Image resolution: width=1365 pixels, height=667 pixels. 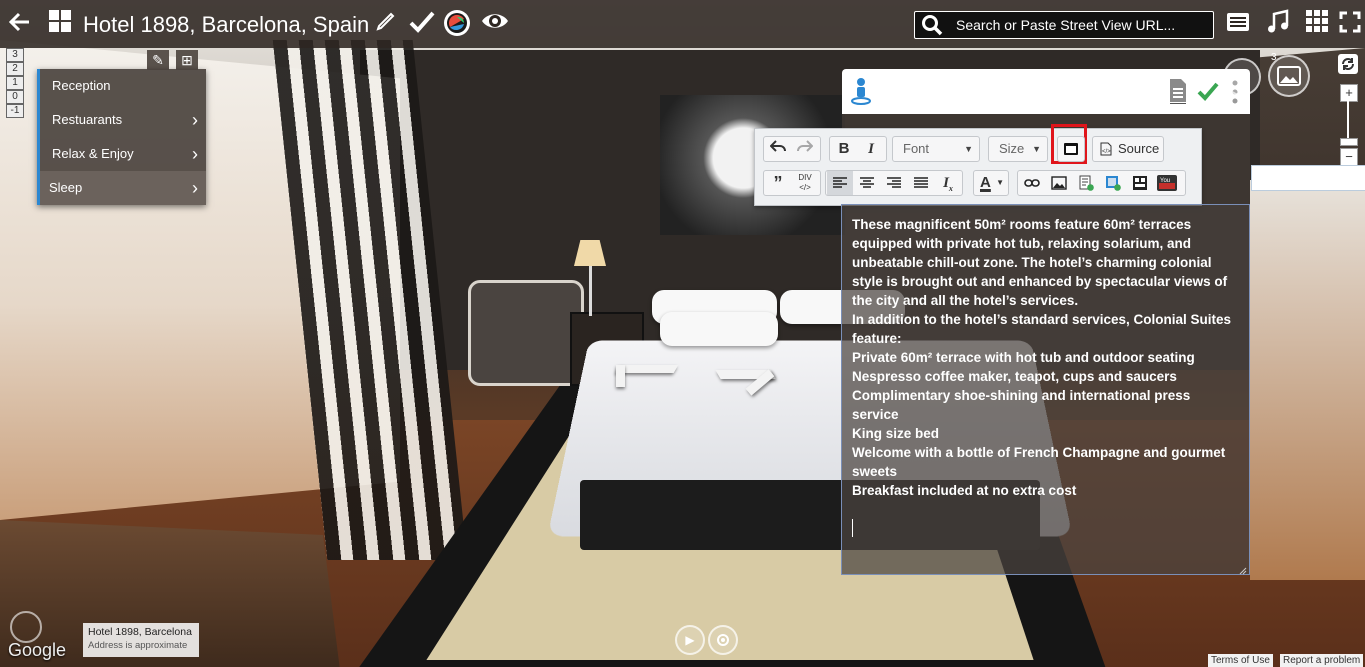 What do you see at coordinates (1018, 149) in the screenshot?
I see `size-dropdown: Size ▼` at bounding box center [1018, 149].